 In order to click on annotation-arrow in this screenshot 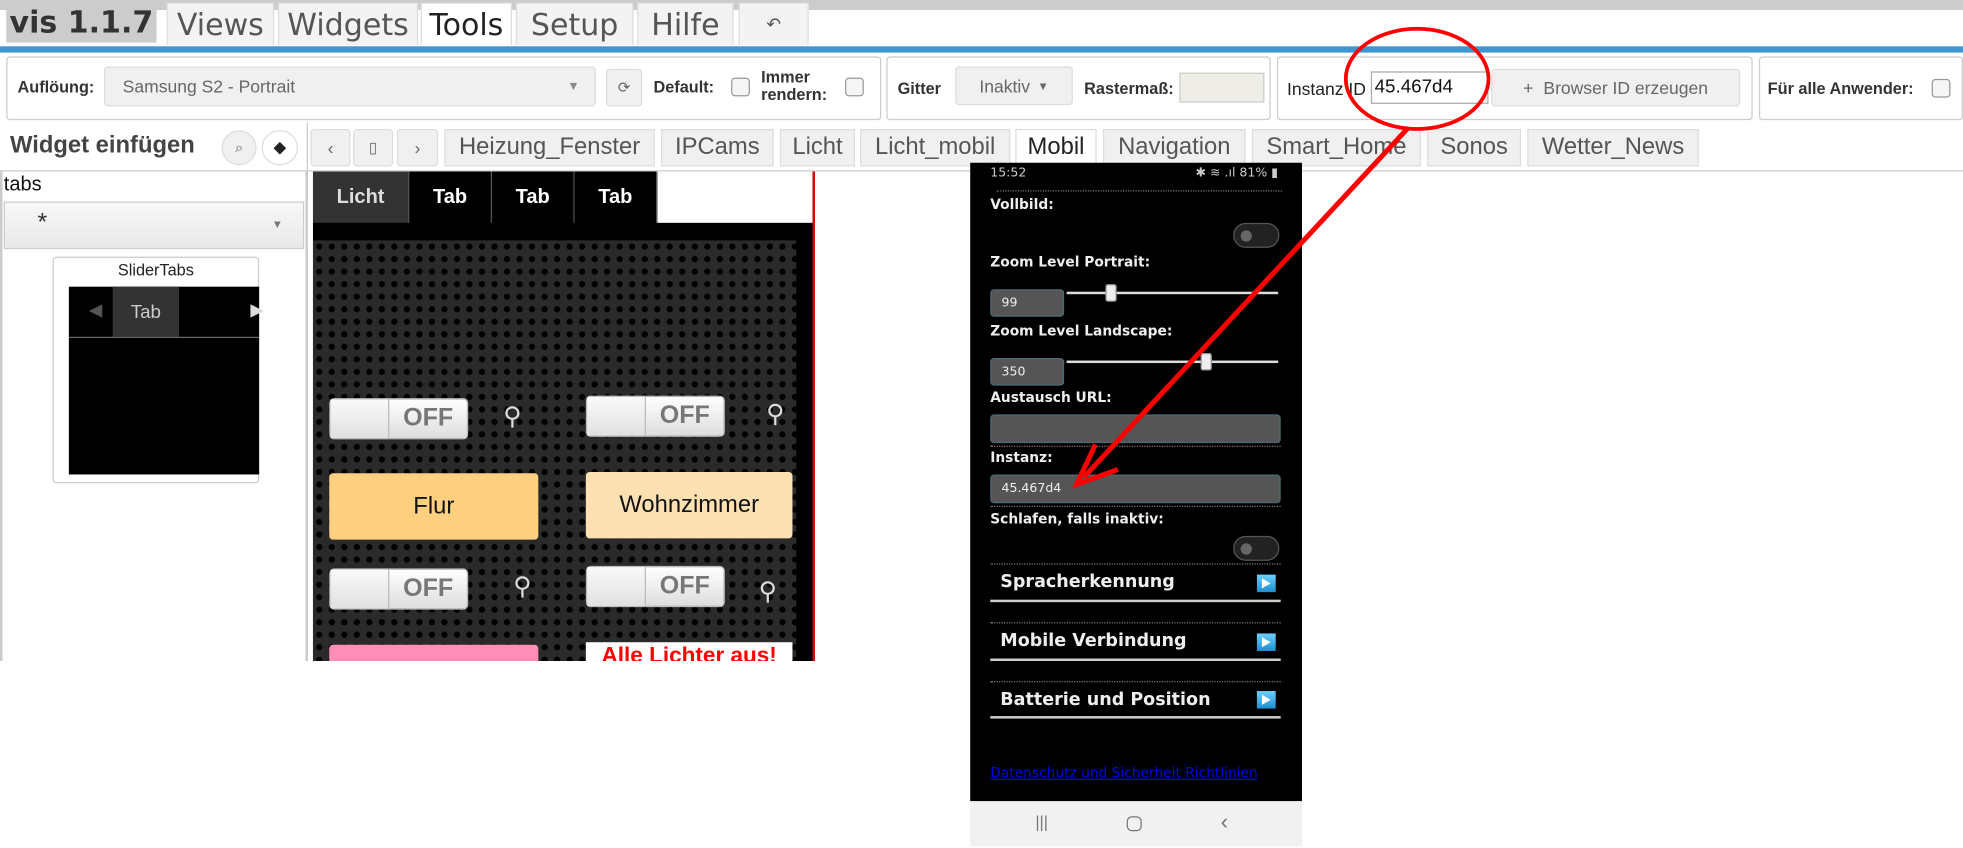, I will do `click(1245, 303)`.